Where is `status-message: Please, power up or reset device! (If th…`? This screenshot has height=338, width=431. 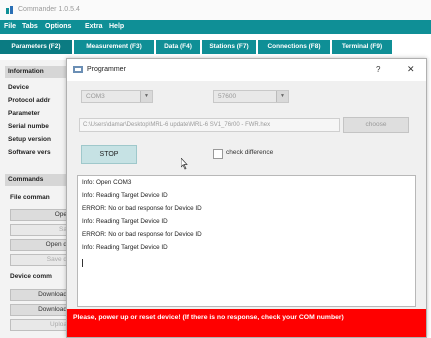 status-message: Please, power up or reset device! (If th… is located at coordinates (208, 317).